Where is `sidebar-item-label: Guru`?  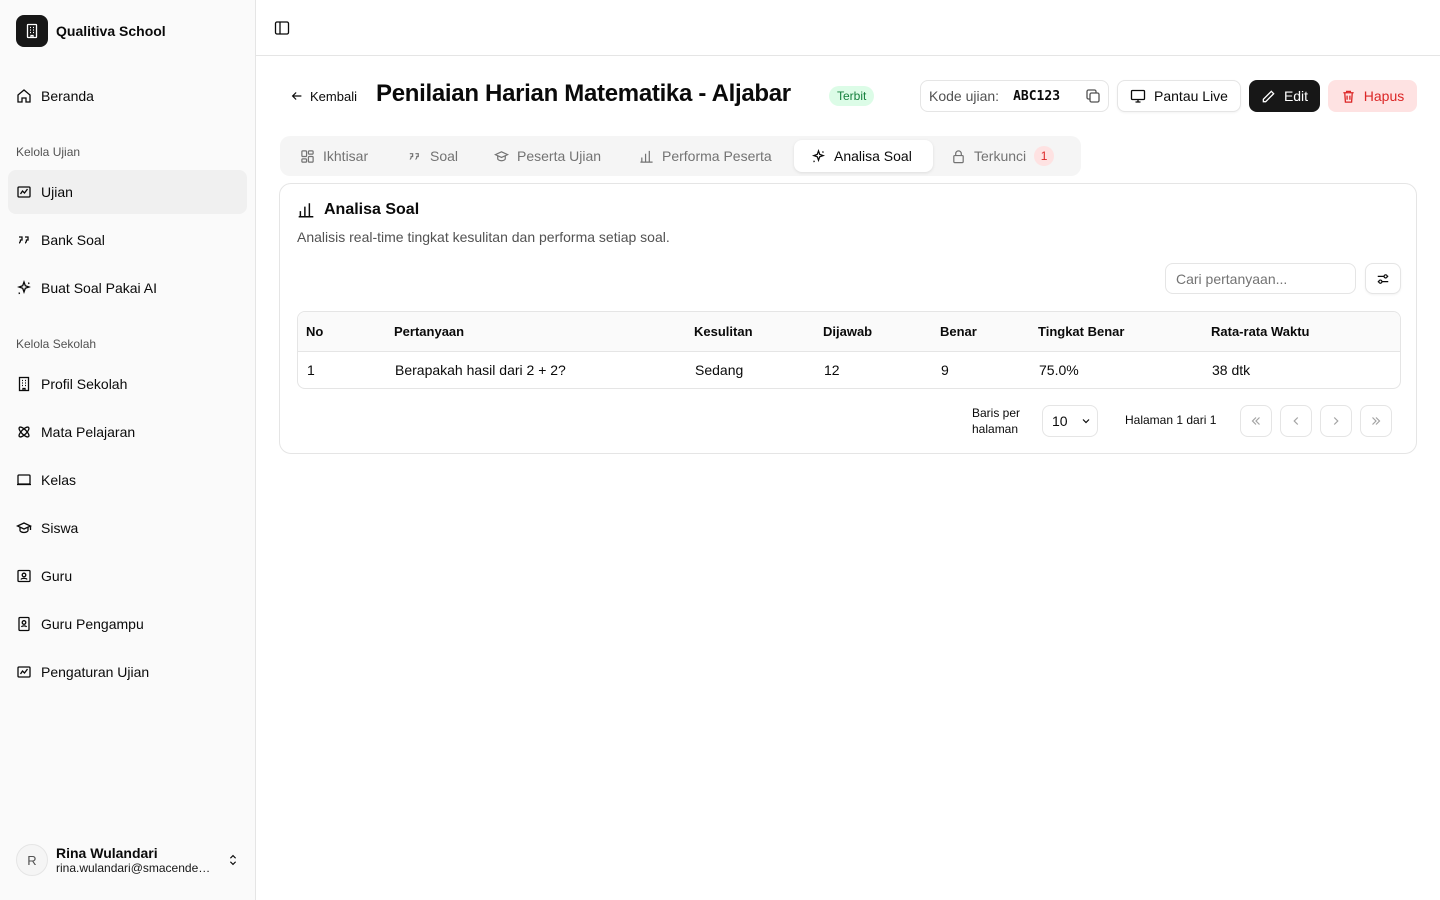 sidebar-item-label: Guru is located at coordinates (57, 576).